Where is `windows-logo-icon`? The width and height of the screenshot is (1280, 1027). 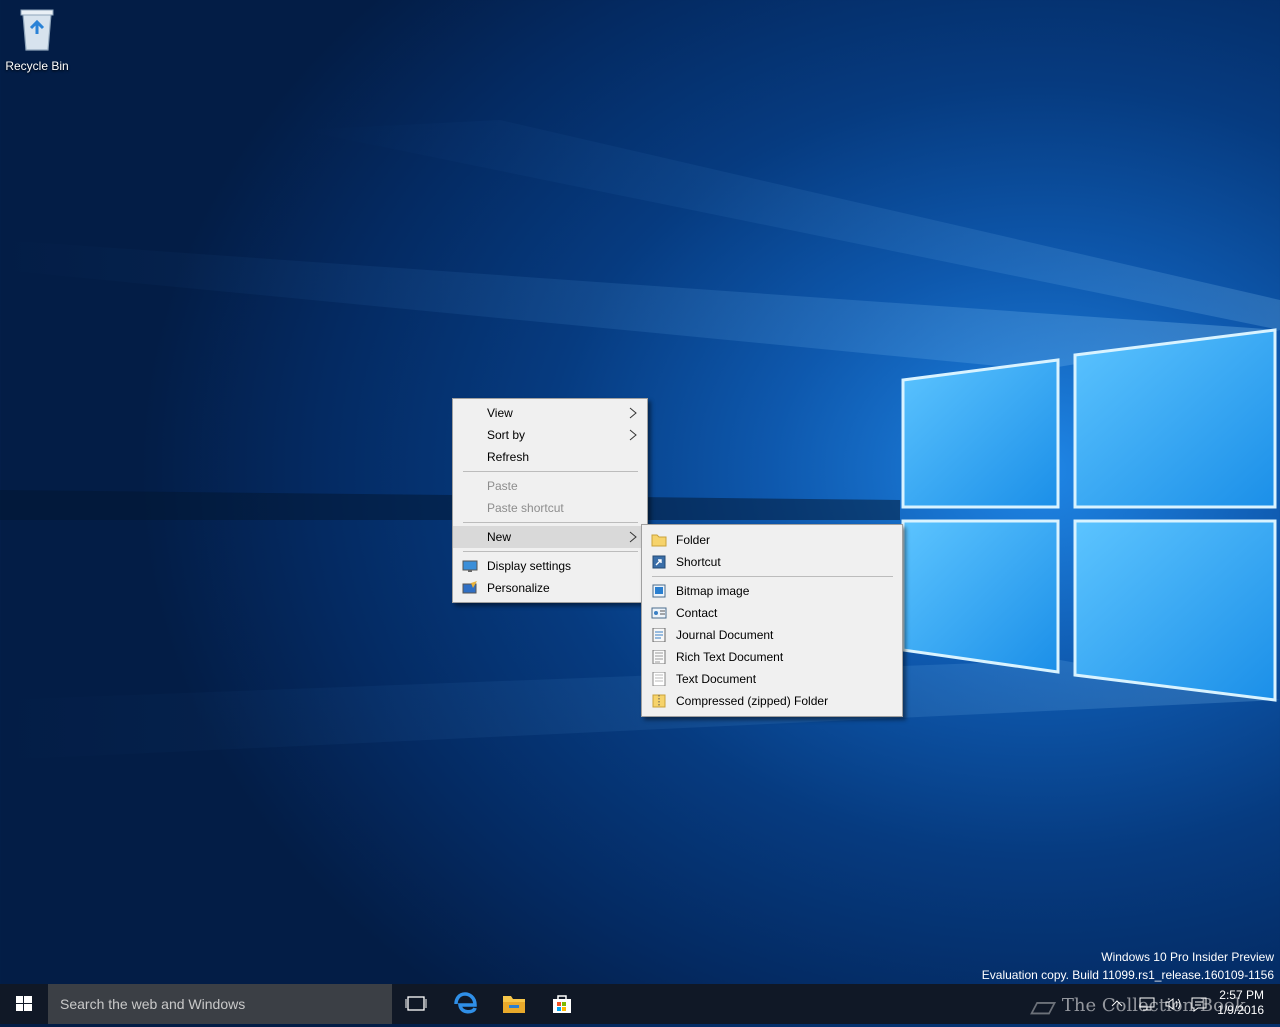
windows-logo-icon is located at coordinates (24, 1003).